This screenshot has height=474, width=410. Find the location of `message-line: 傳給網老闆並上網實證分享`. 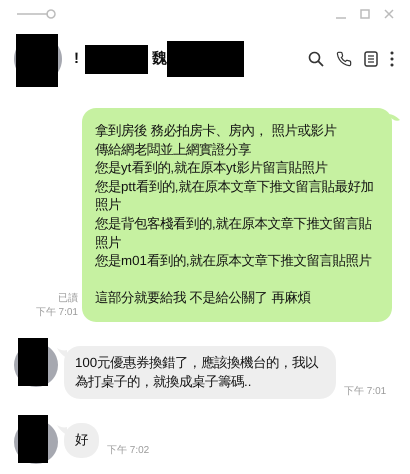

message-line: 傳給網老闆並上網實證分享 is located at coordinates (173, 149).